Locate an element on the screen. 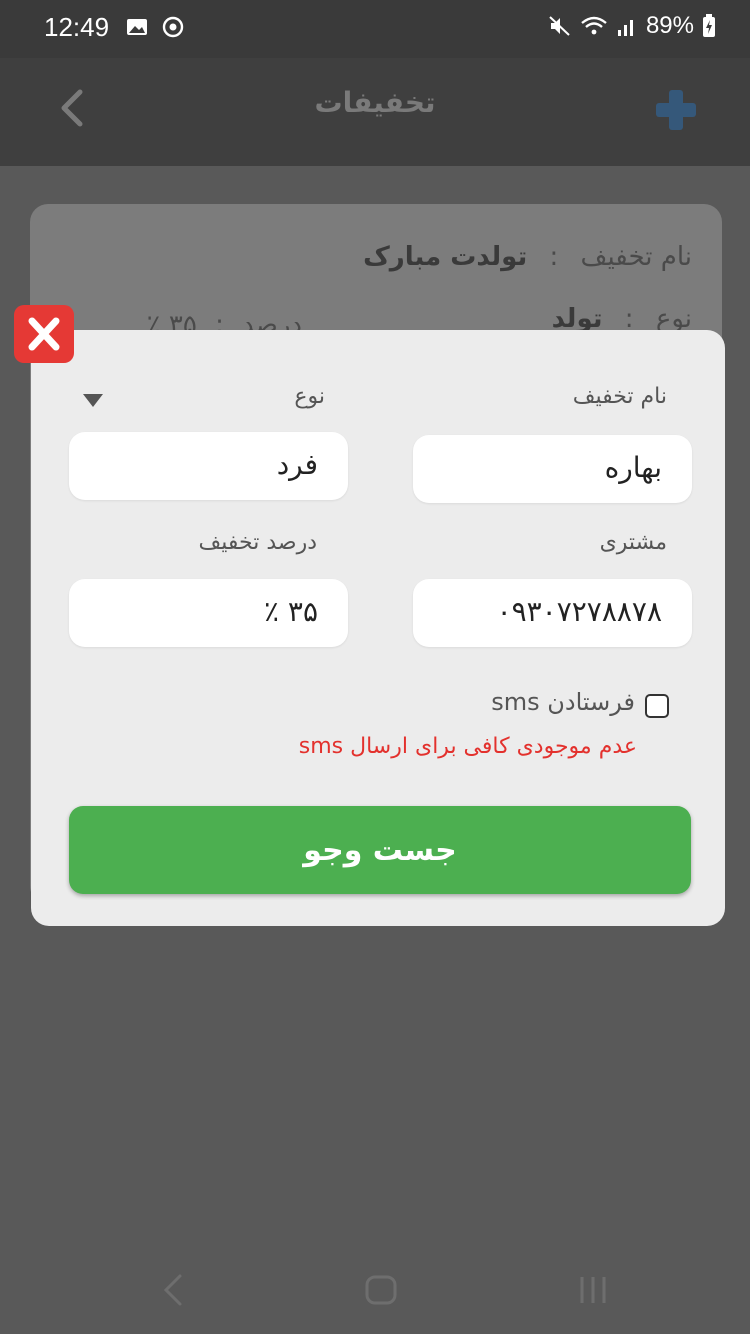 This screenshot has height=1334, width=750. add-icon is located at coordinates (676, 110).